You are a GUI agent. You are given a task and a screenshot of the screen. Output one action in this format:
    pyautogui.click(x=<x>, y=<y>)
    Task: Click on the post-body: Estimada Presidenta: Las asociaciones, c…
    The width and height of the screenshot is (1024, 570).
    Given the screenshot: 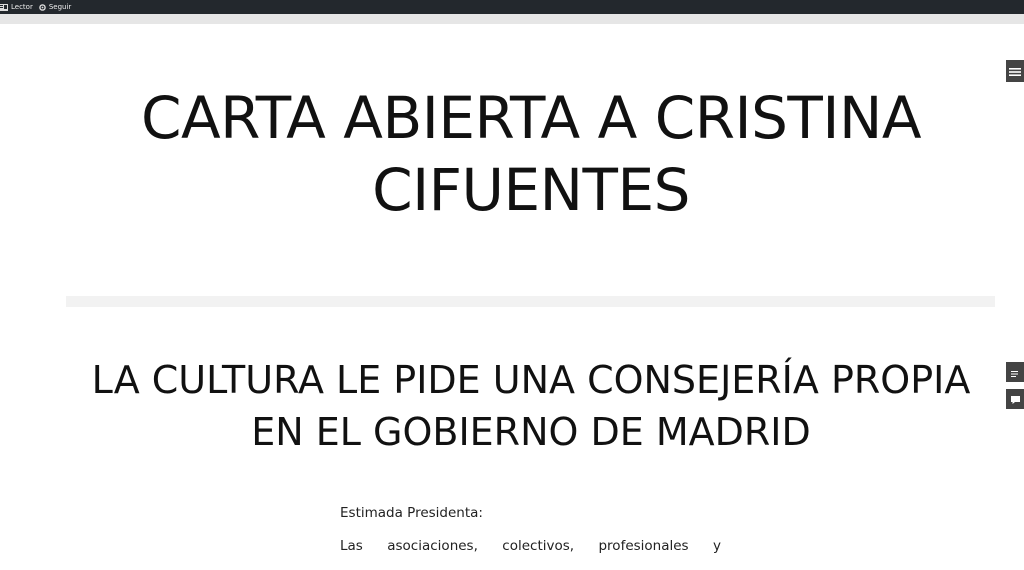 What is the action you would take?
    pyautogui.click(x=530, y=537)
    